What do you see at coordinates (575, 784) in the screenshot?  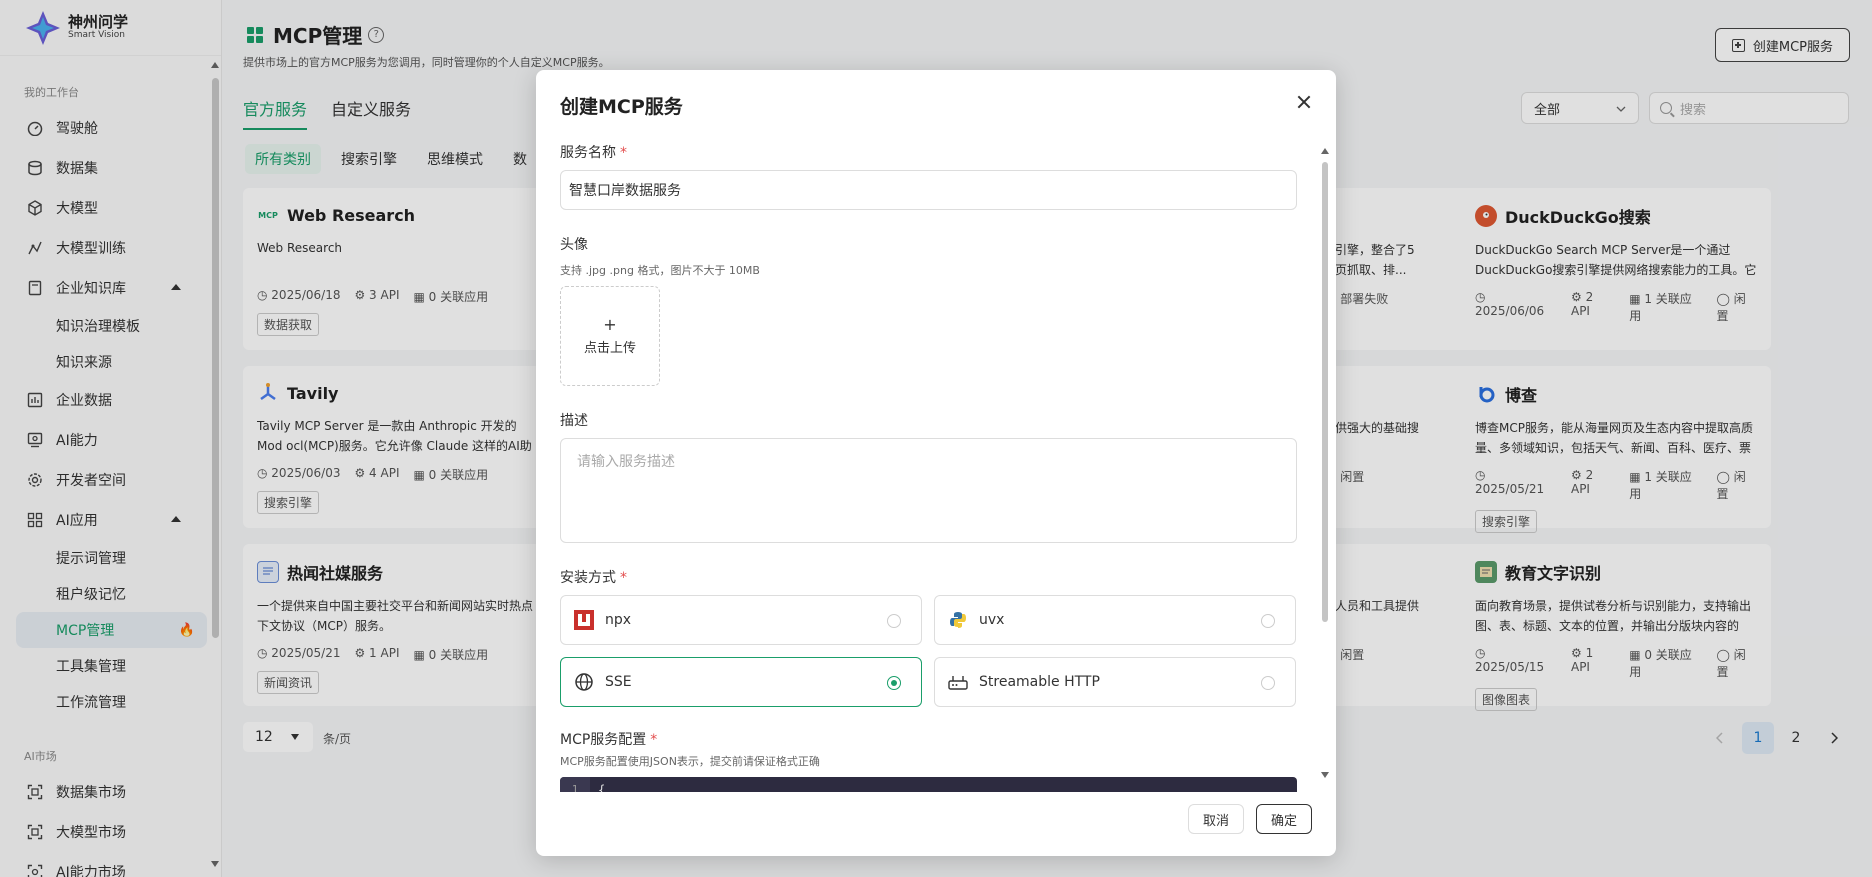 I see `line-number: 1` at bounding box center [575, 784].